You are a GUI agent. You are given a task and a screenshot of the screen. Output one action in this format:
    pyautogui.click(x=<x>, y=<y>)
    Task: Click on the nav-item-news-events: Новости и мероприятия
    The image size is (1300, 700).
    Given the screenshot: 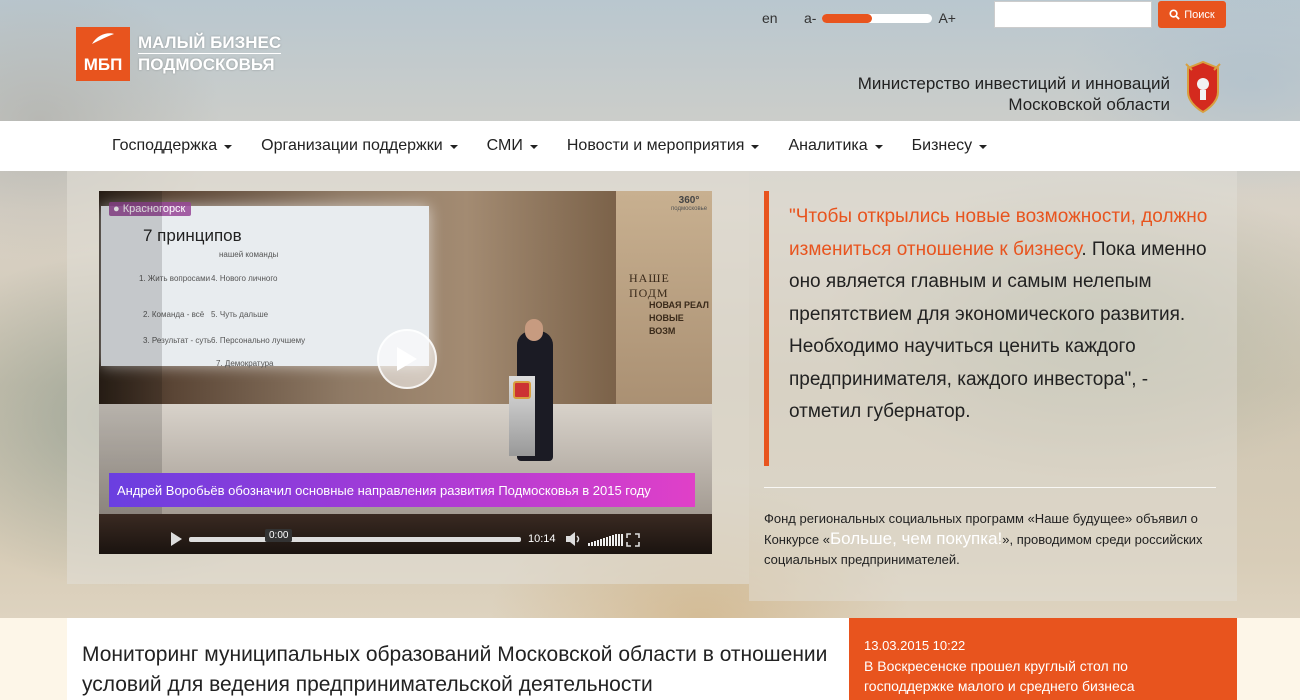 What is the action you would take?
    pyautogui.click(x=663, y=146)
    